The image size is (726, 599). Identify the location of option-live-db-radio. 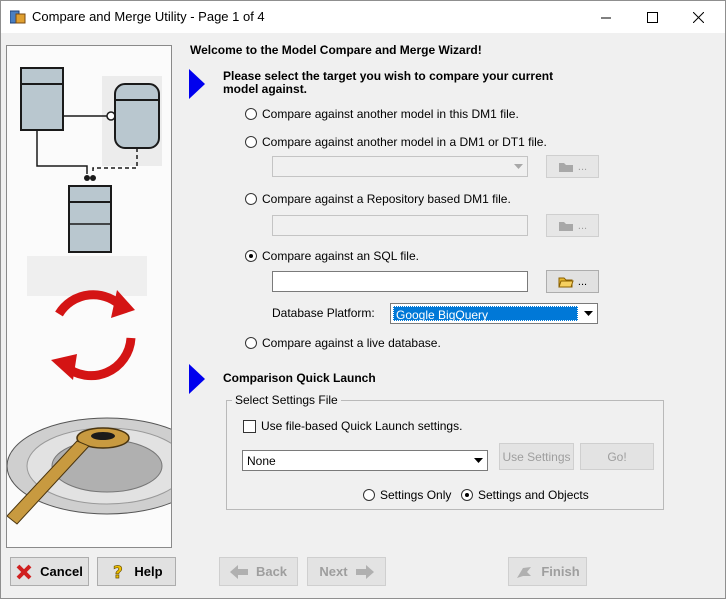
(251, 343).